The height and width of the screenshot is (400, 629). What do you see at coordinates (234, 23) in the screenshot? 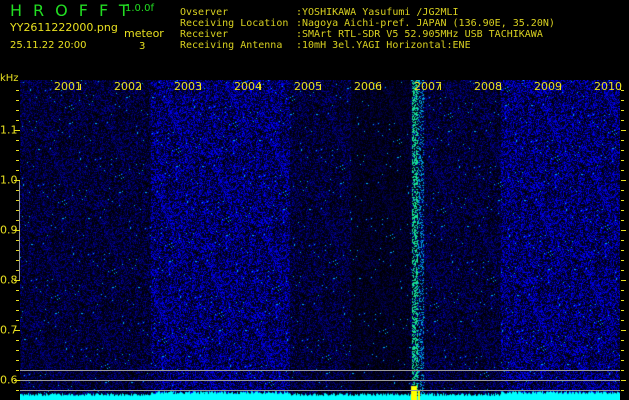
I see `info-key: Receiving Location` at bounding box center [234, 23].